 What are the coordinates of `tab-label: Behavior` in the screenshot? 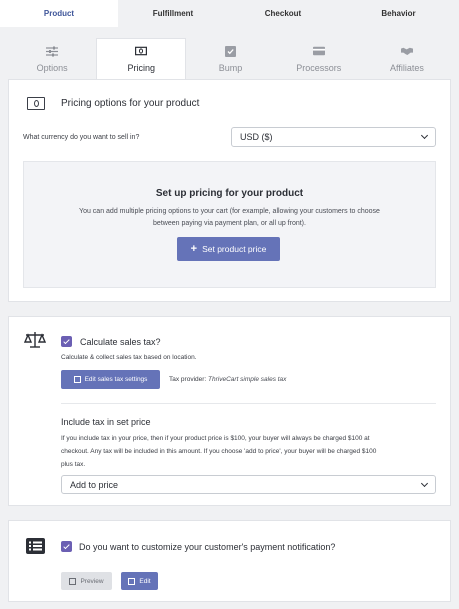 It's located at (398, 13).